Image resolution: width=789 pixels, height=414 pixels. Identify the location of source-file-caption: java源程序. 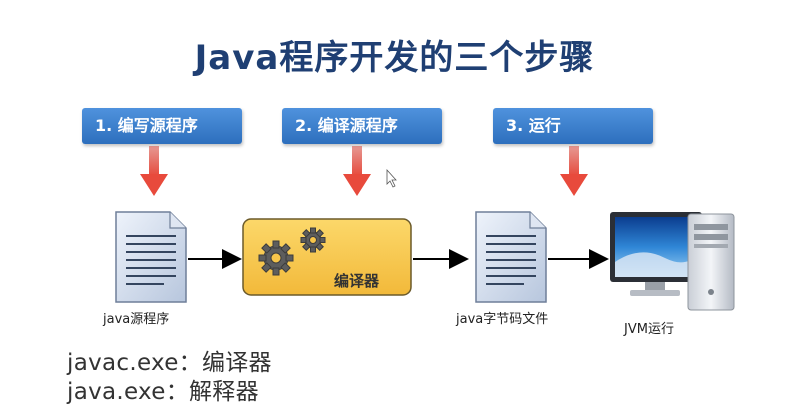
(136, 319).